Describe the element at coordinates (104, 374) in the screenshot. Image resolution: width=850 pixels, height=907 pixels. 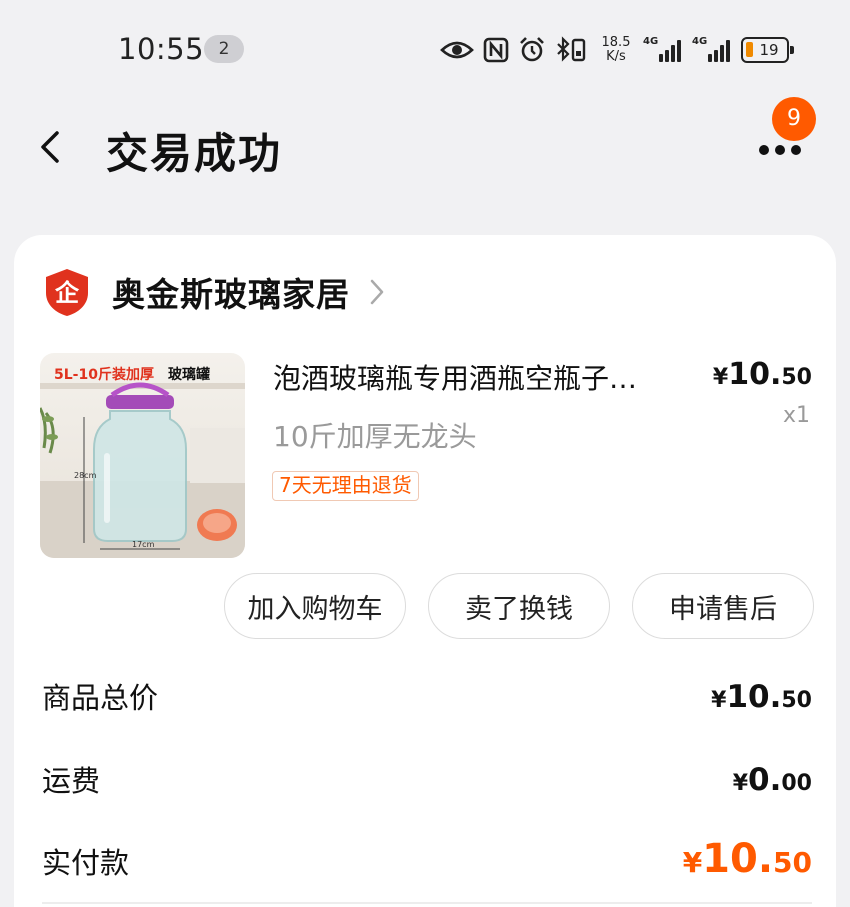
I see `svg-text: 5L-10斤装加厚` at that location.